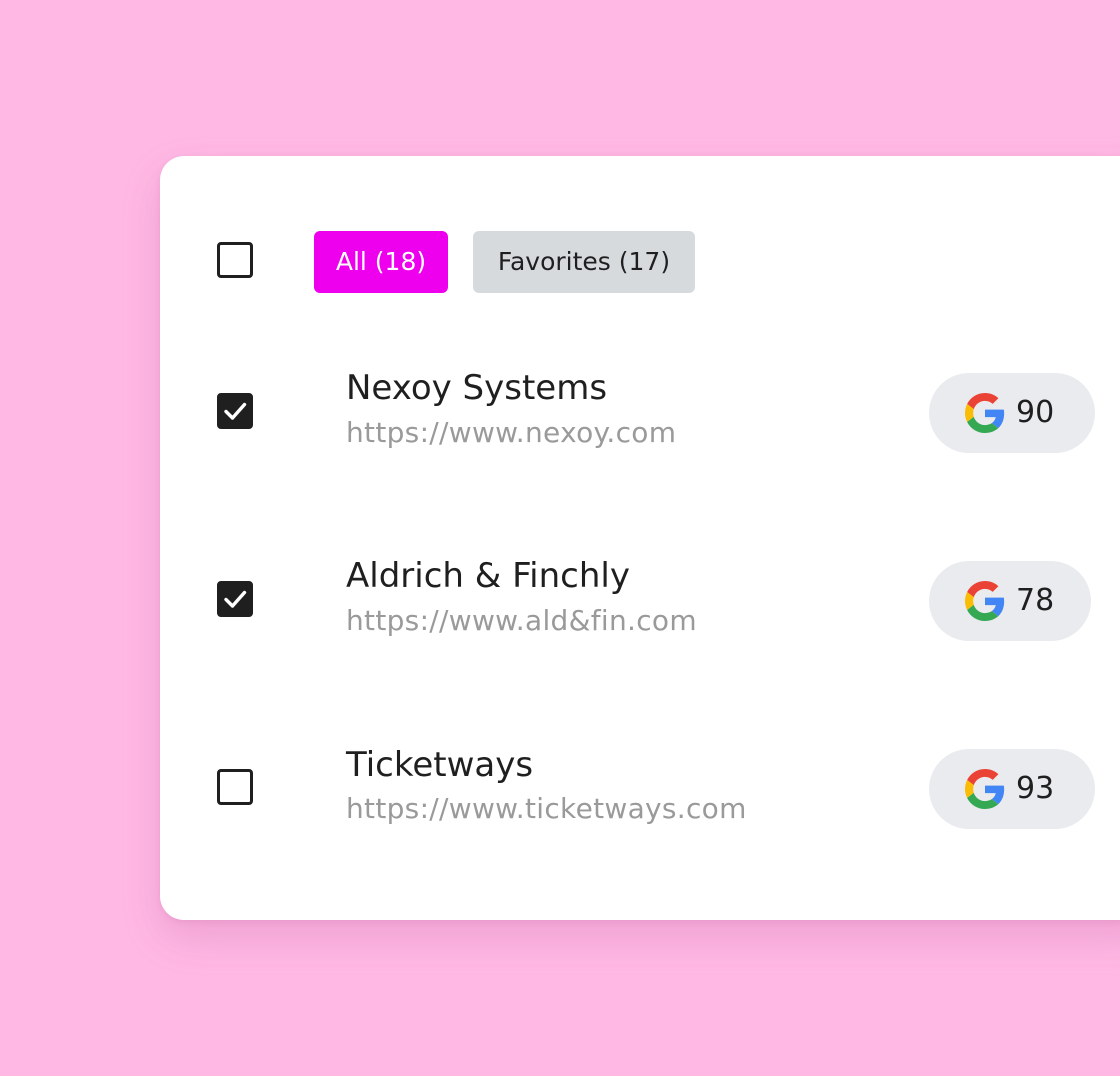 The width and height of the screenshot is (1120, 1076). Describe the element at coordinates (381, 262) in the screenshot. I see `tab-all: All (18)` at that location.